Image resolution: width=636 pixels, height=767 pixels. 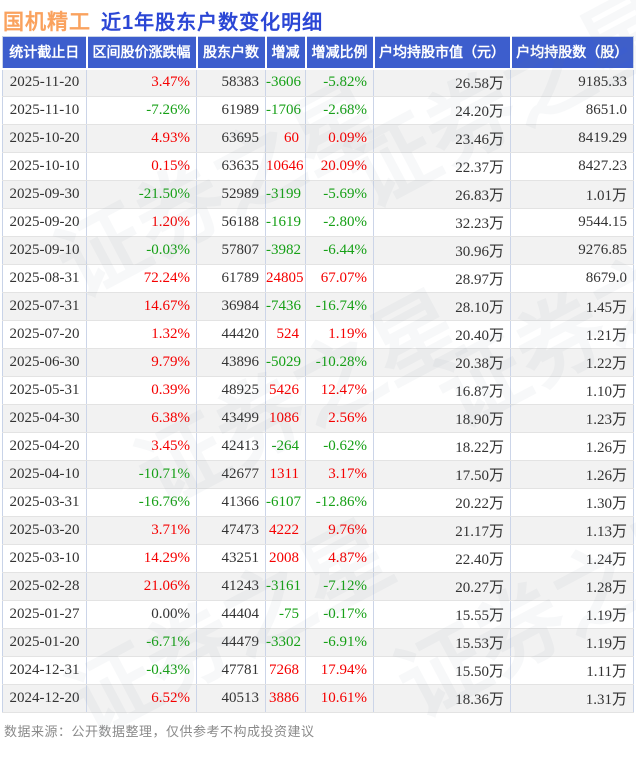 What do you see at coordinates (339, 698) in the screenshot?
I see `cell-delta-pct: 10.61%` at bounding box center [339, 698].